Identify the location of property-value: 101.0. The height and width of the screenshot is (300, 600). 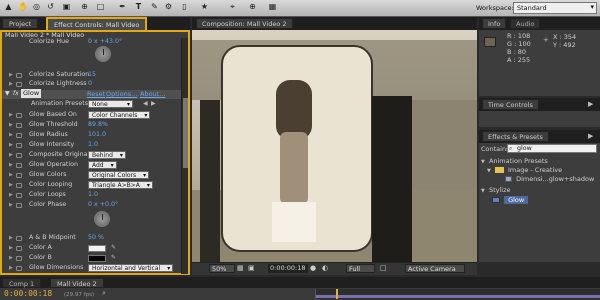
(97, 135).